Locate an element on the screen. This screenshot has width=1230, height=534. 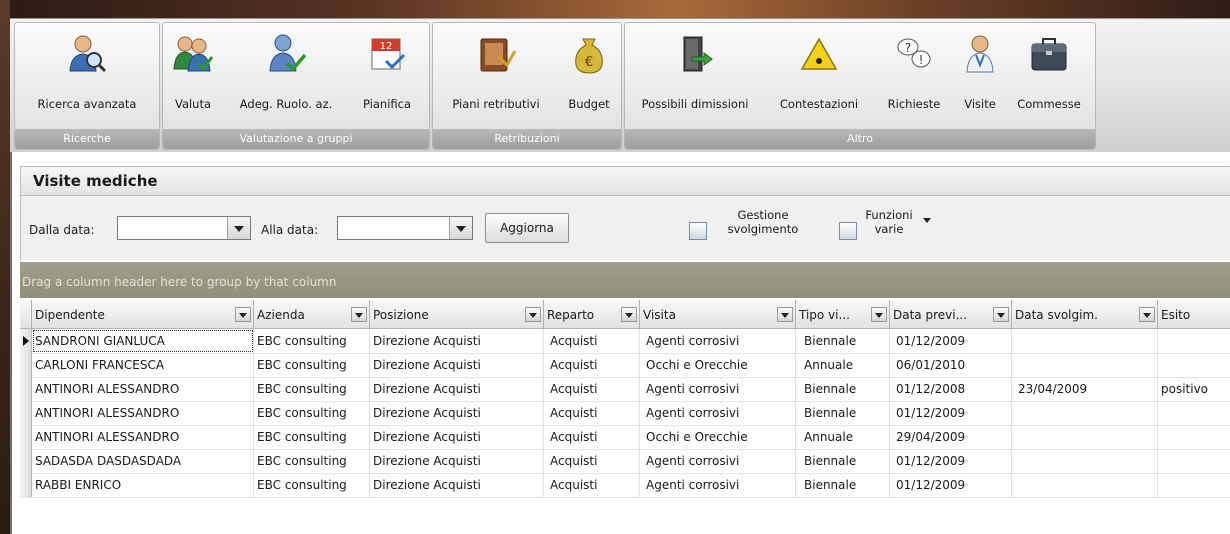
cell-data-prevista: 01/12/2008 is located at coordinates (951, 389).